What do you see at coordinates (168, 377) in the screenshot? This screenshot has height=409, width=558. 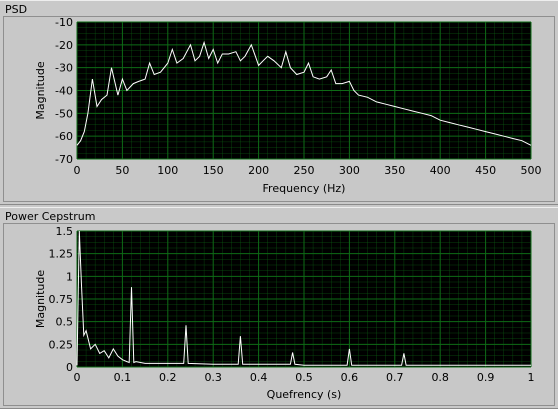 I see `cepstrum-x-tick-label: 0.2` at bounding box center [168, 377].